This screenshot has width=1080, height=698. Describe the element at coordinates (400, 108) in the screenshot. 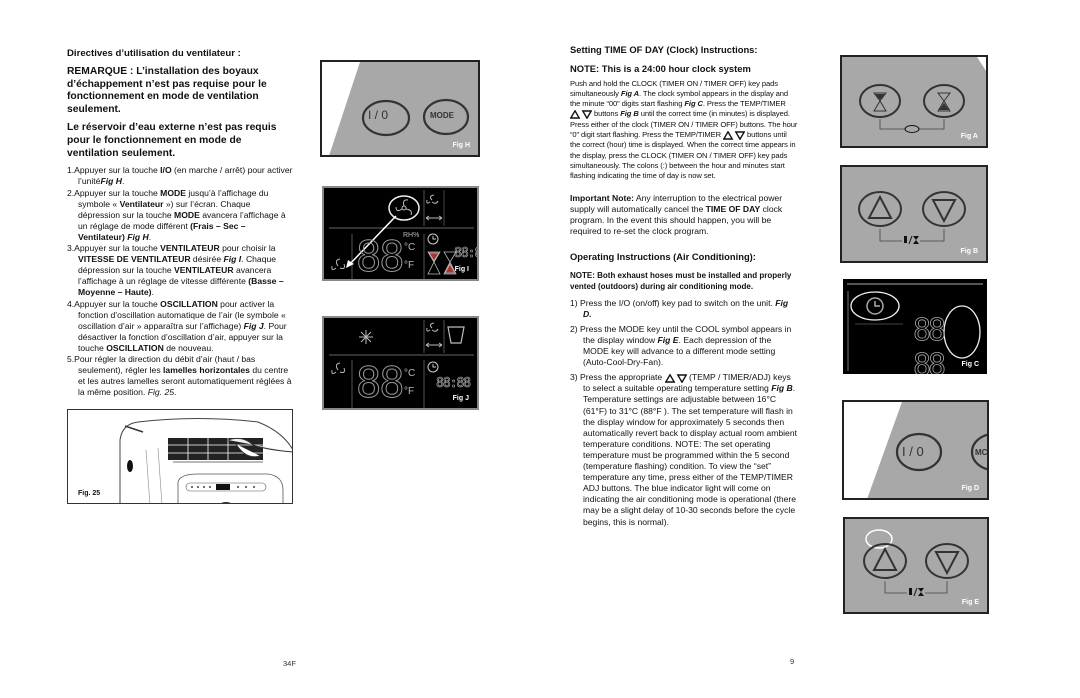

I see `fig-h: I / 0 MODE Fig H` at that location.